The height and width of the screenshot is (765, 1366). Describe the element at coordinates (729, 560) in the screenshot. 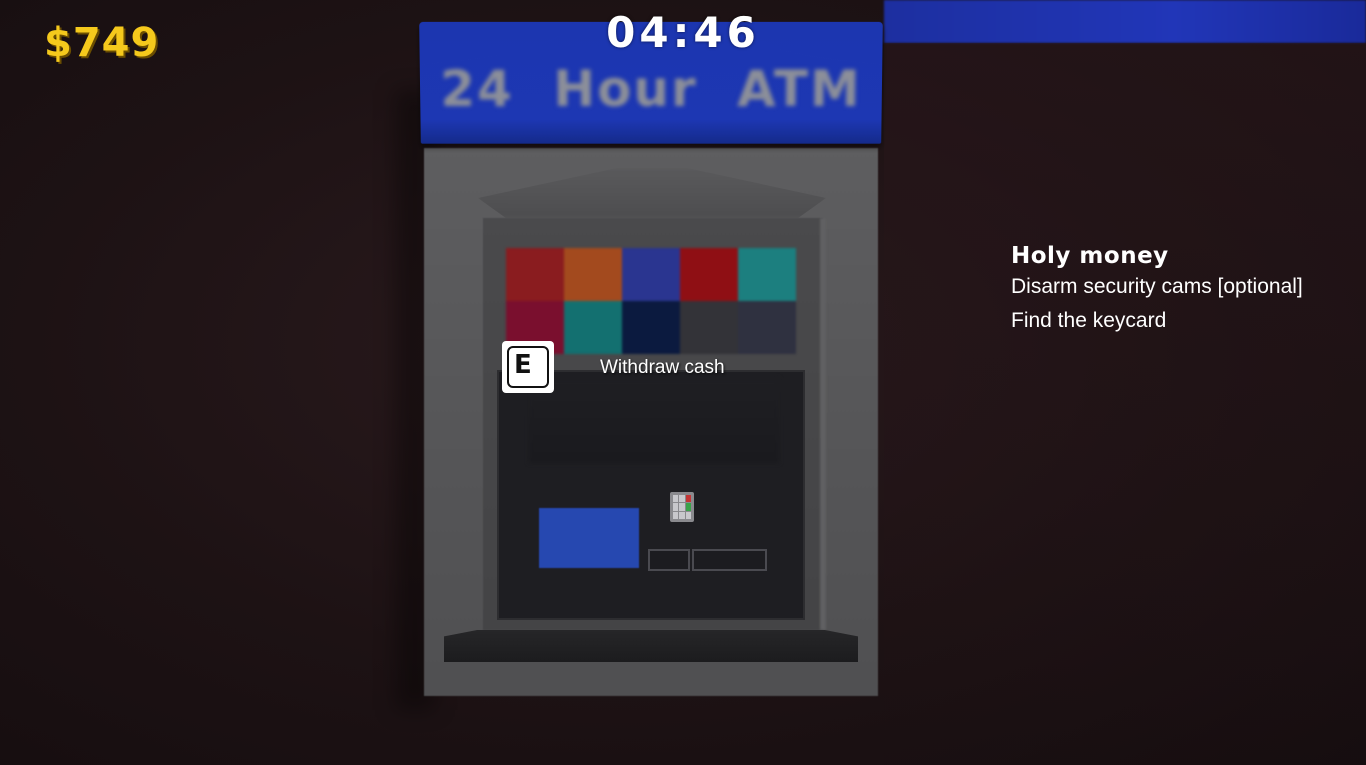

I see `cash-slot` at that location.